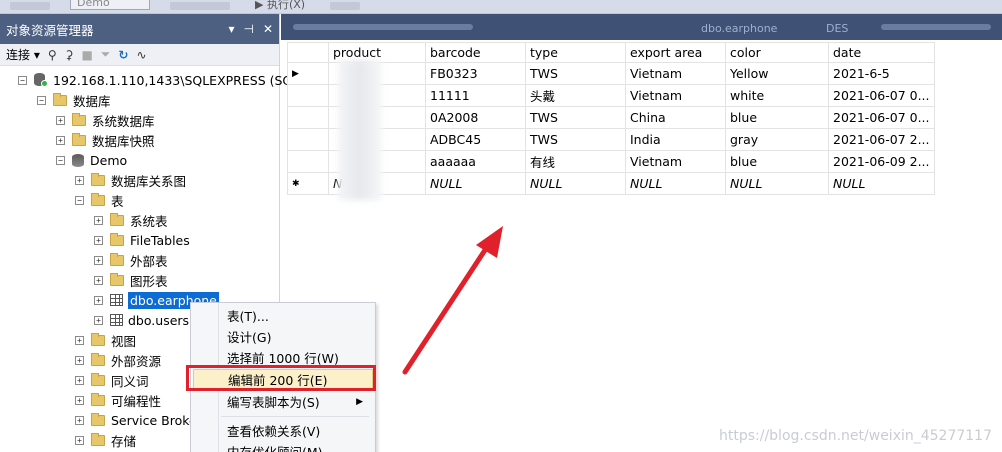  I want to click on tree-node: + 数据库快照, so click(105, 140).